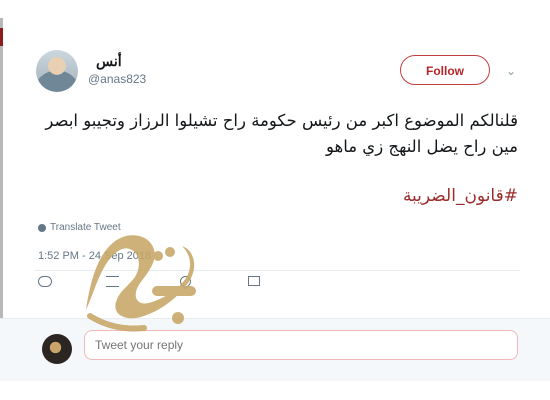 This screenshot has height=400, width=550. Describe the element at coordinates (512, 71) in the screenshot. I see `chevron-down-icon: ⌄` at that location.